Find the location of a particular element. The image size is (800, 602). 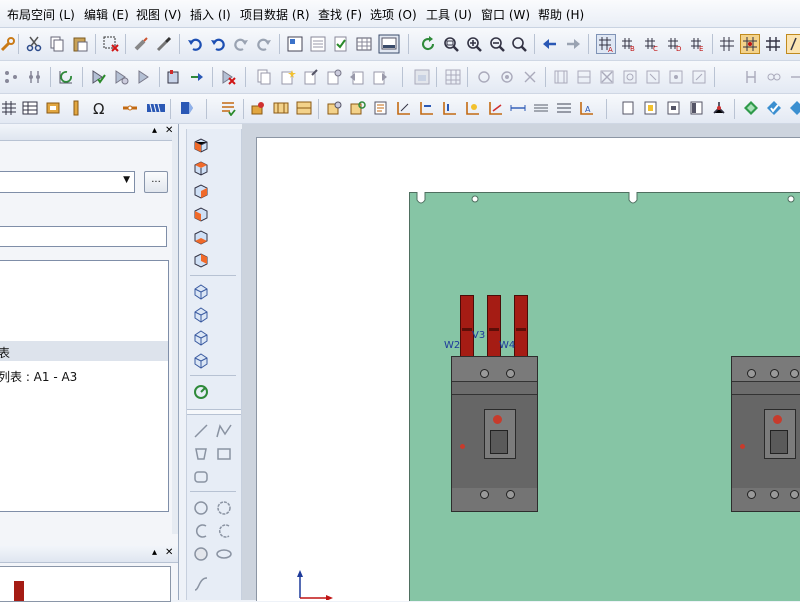

polygon-icon is located at coordinates (201, 454).